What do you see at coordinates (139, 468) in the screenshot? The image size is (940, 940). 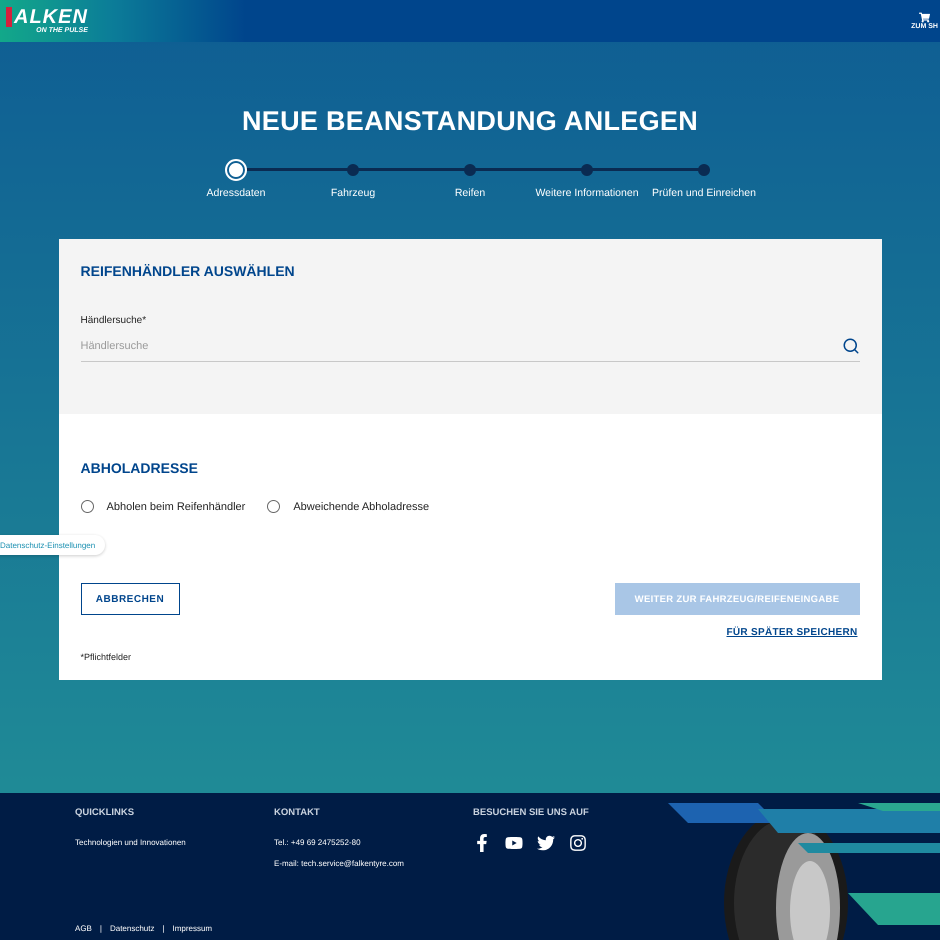 I see `section-heading: ABHOLADRESSE` at bounding box center [139, 468].